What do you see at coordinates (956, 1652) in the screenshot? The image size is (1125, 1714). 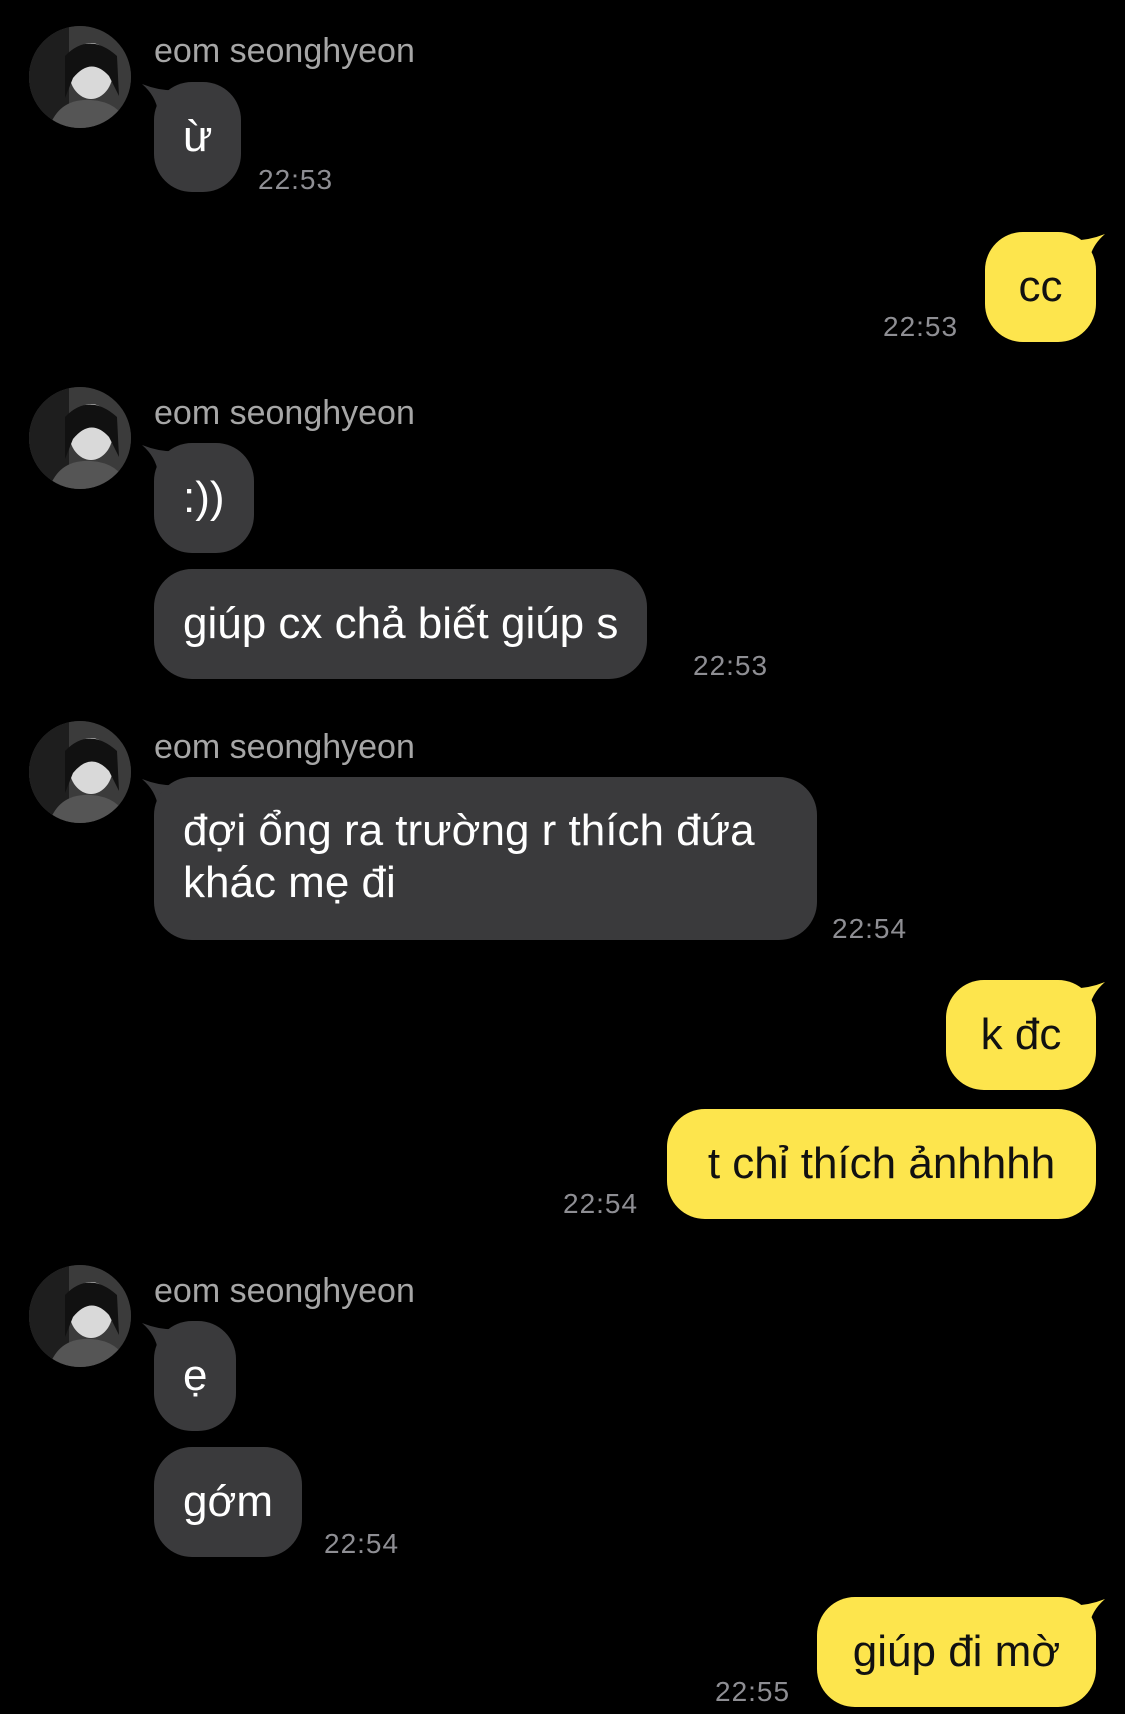 I see `message-bubble: giúp đi mờ` at bounding box center [956, 1652].